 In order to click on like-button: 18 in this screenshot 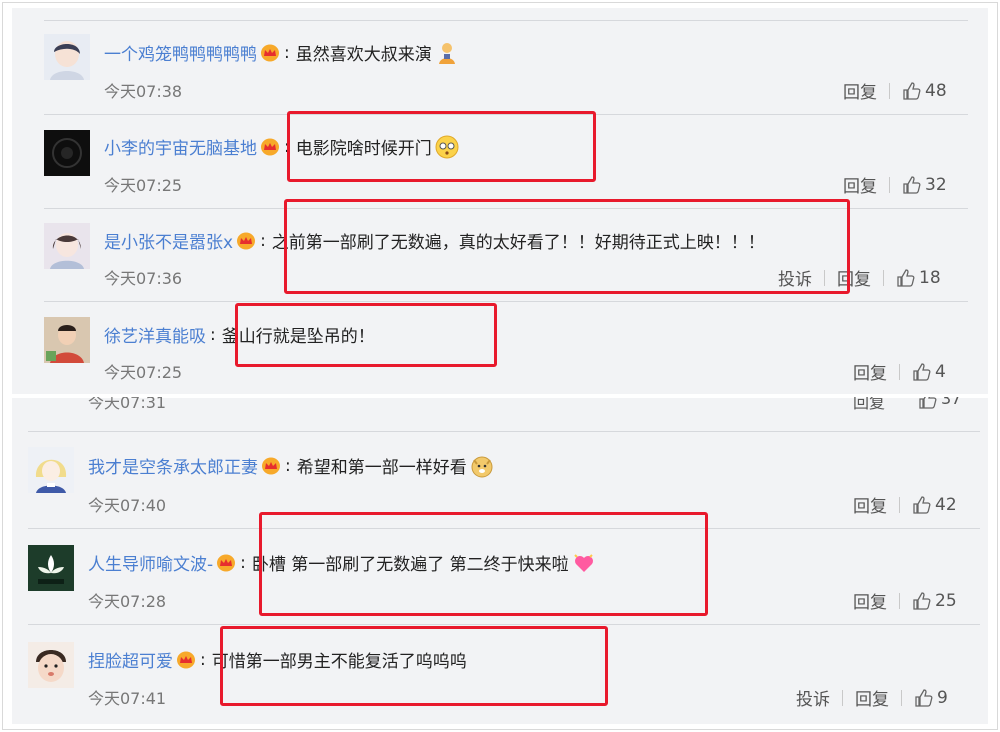, I will do `click(918, 278)`.